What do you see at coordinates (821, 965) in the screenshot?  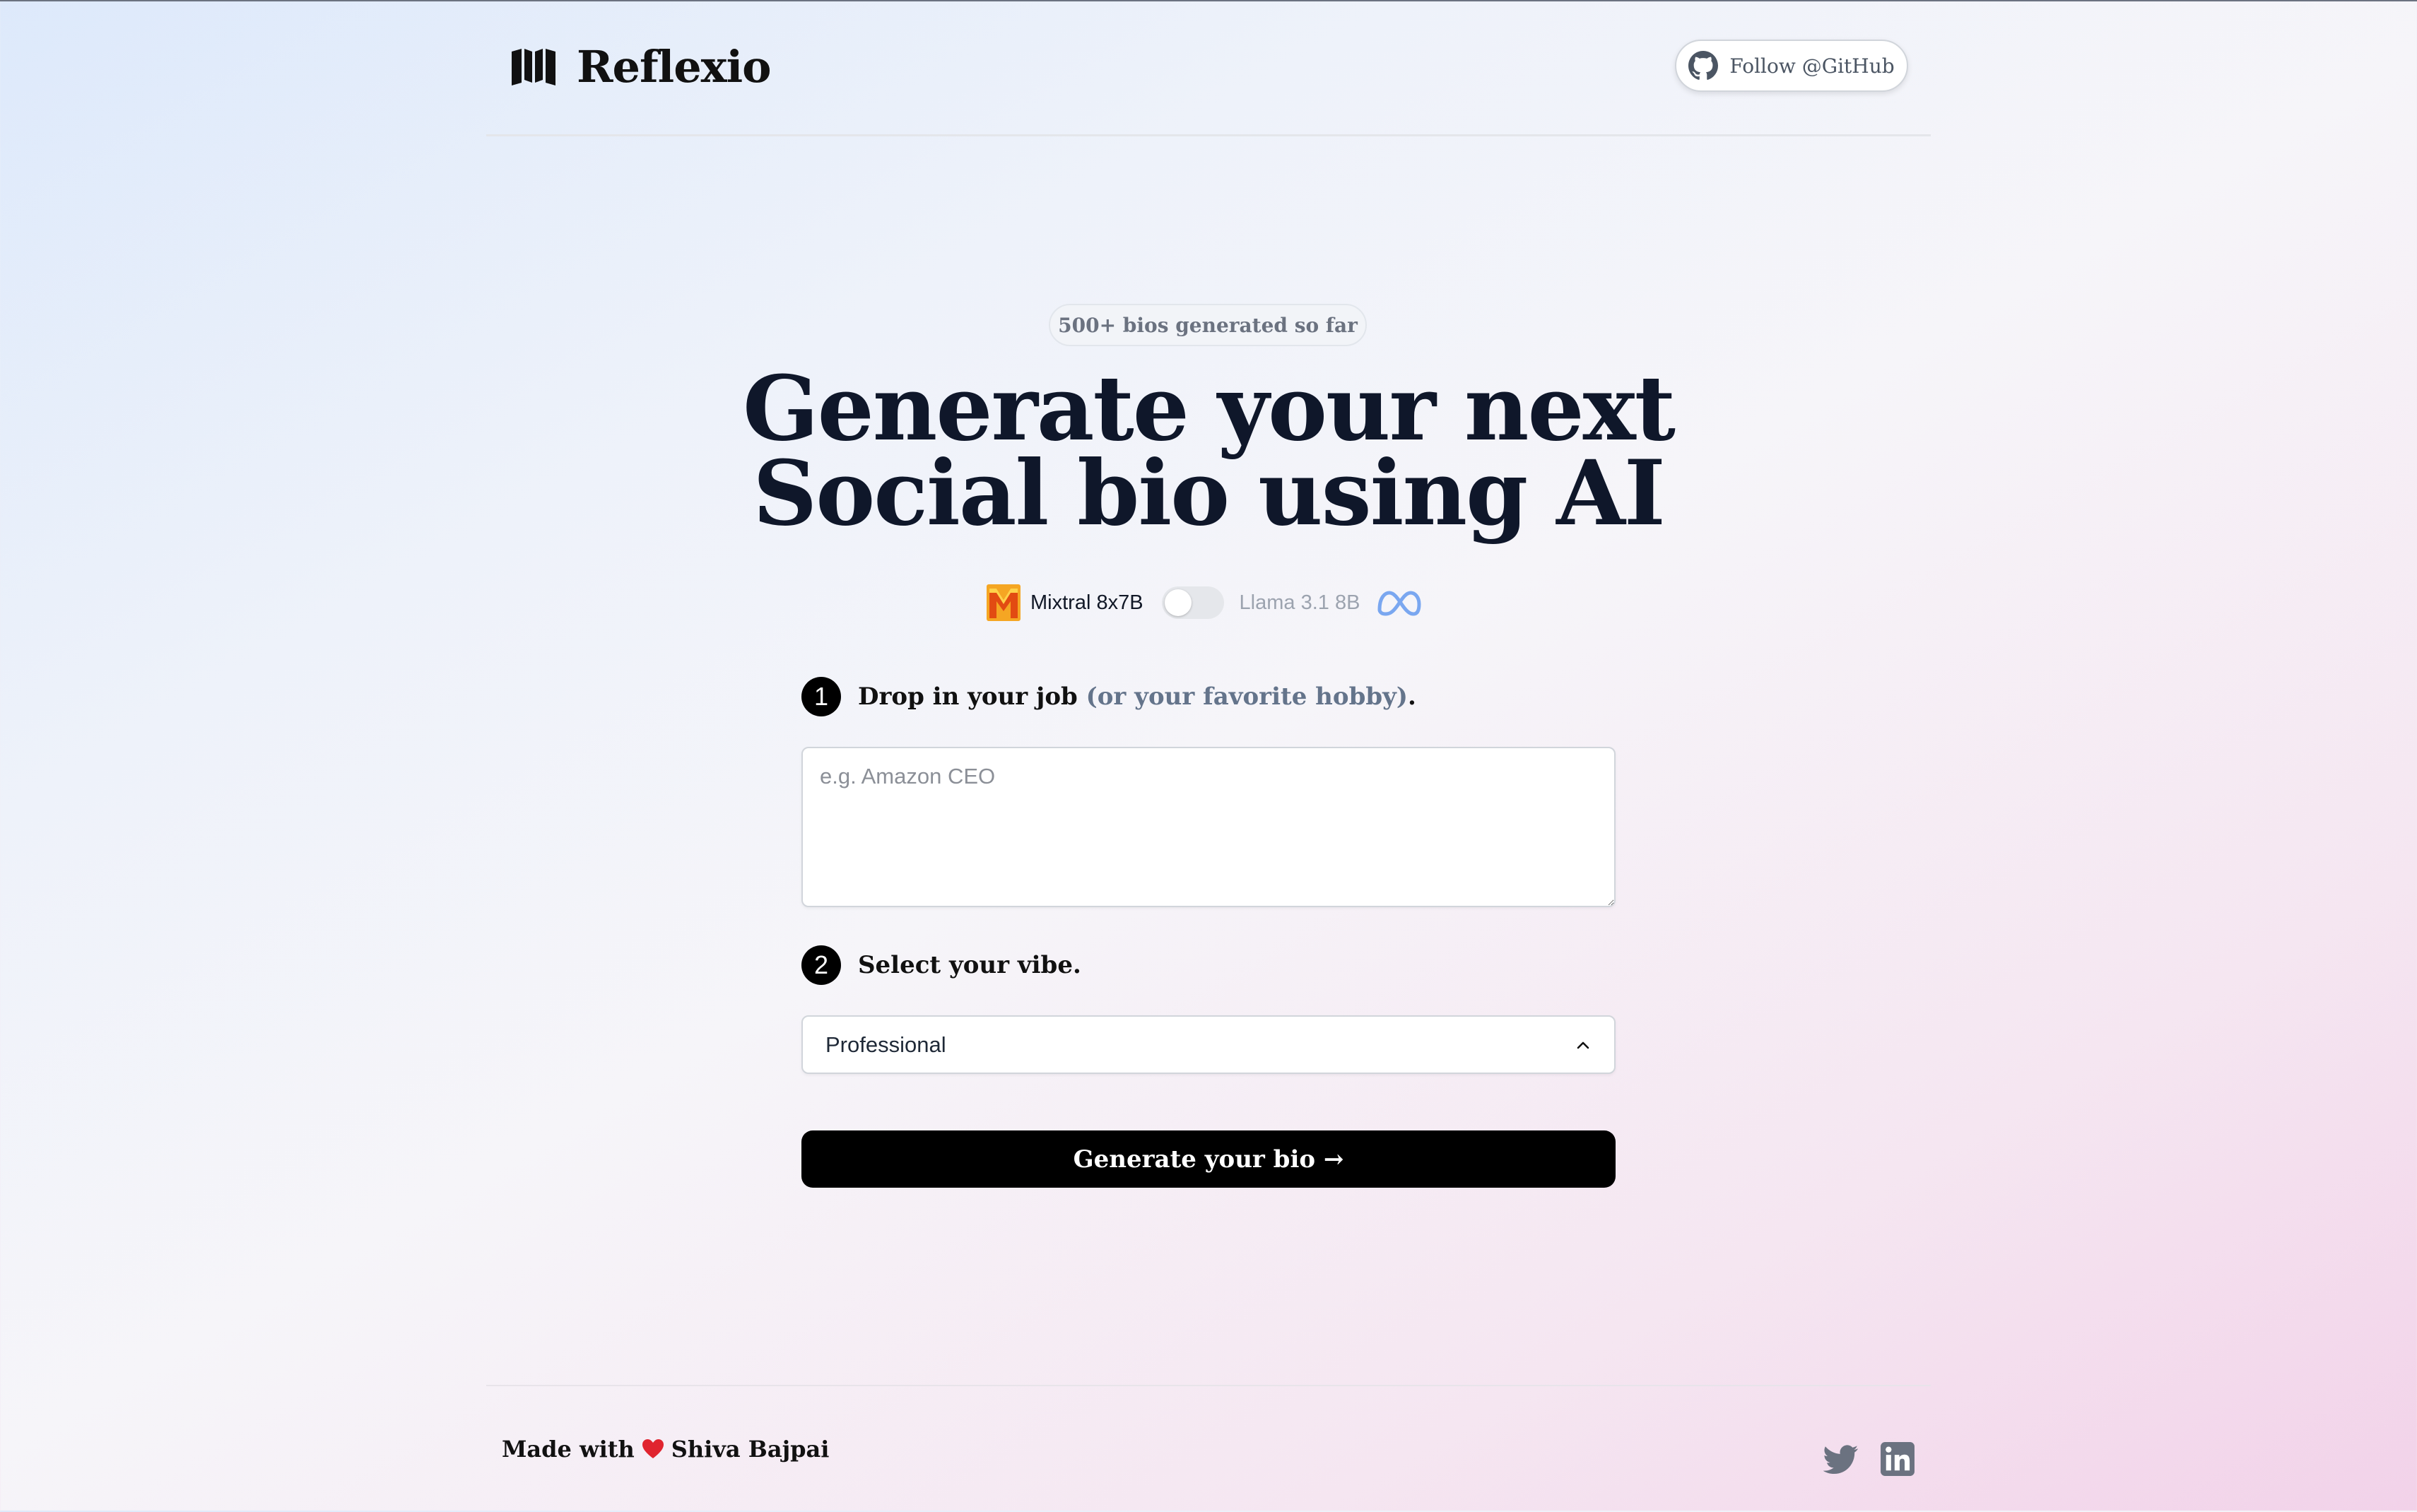 I see `step-2-number: 2` at bounding box center [821, 965].